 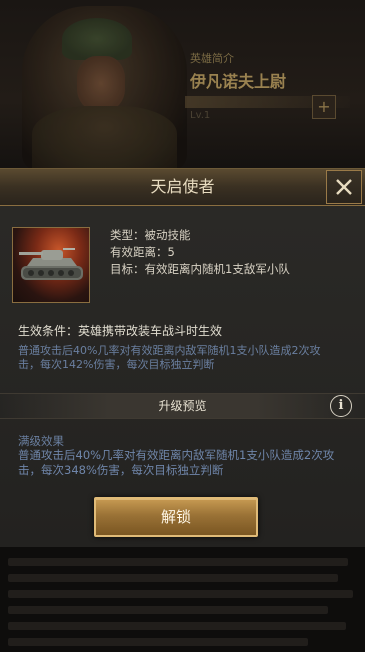 What do you see at coordinates (176, 517) in the screenshot?
I see `unlock-button: 解锁` at bounding box center [176, 517].